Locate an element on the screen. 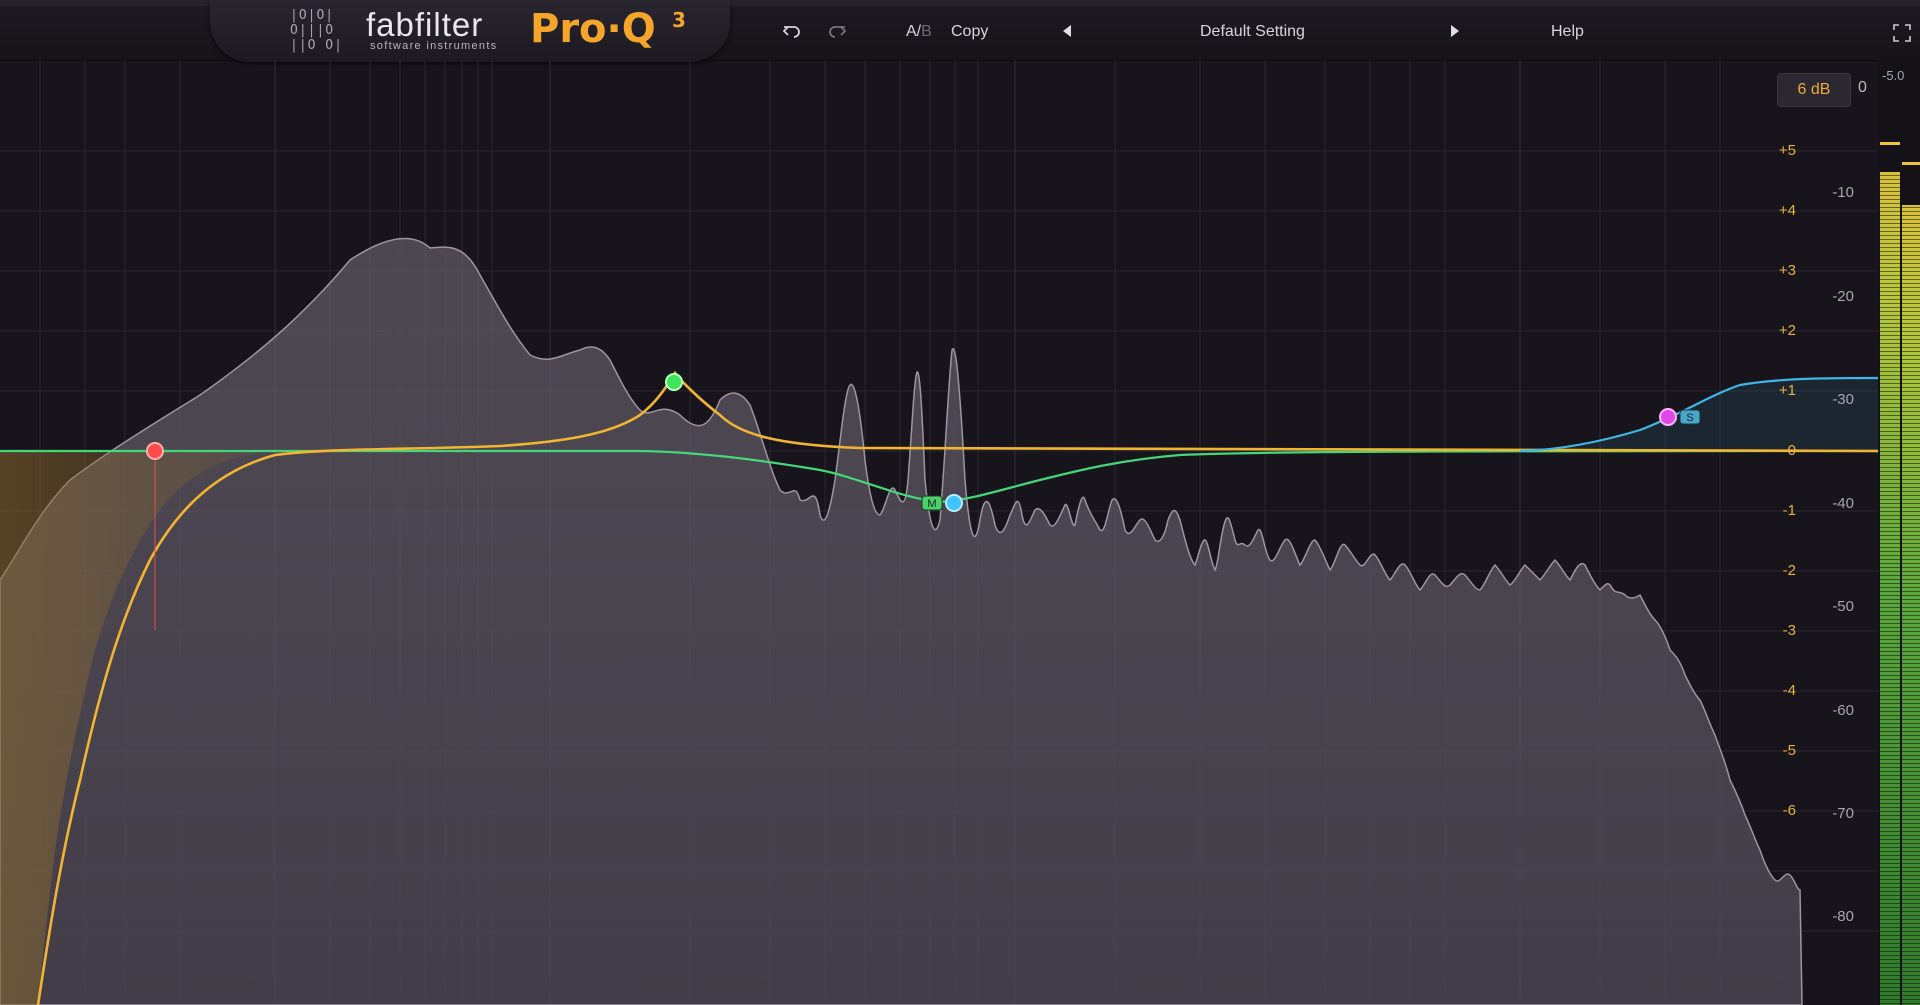 This screenshot has width=1920, height=1005. preset-name: Default Setting is located at coordinates (1252, 32).